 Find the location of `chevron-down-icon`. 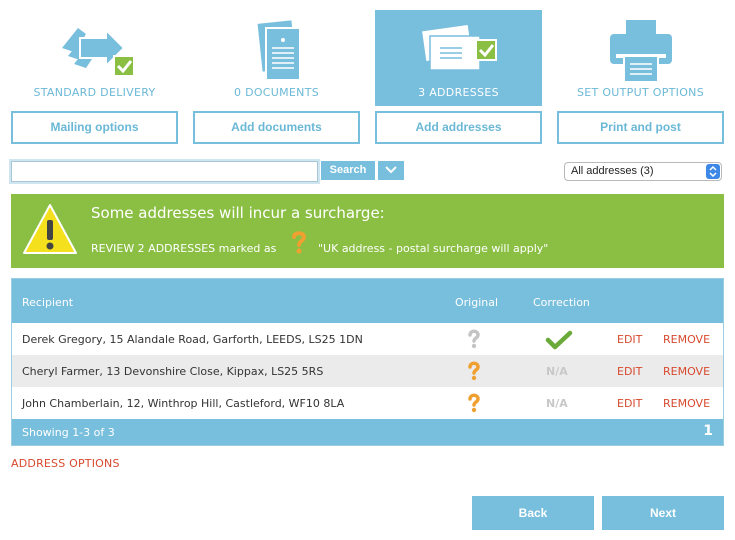

chevron-down-icon is located at coordinates (391, 170).